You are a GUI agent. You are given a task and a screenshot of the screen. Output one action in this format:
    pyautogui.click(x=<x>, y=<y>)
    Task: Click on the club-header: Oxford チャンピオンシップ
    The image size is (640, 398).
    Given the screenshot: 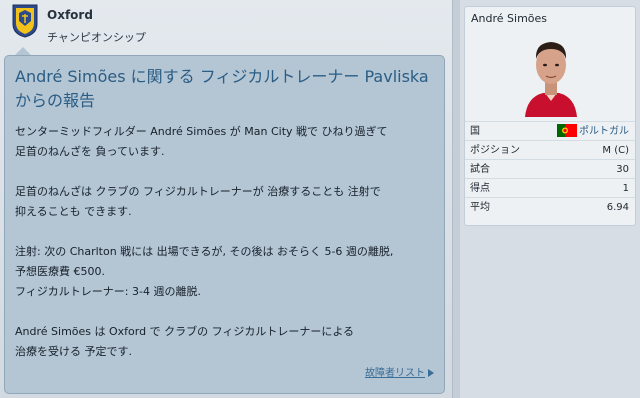 What is the action you would take?
    pyautogui.click(x=227, y=26)
    